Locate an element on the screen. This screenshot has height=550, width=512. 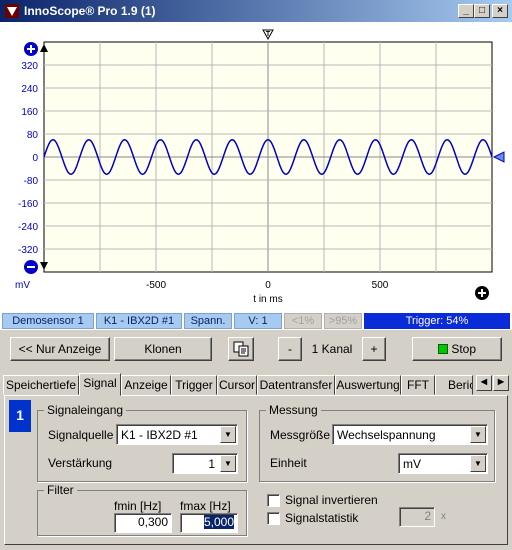
signal-stats-label: Signalstatistik is located at coordinates (322, 518).